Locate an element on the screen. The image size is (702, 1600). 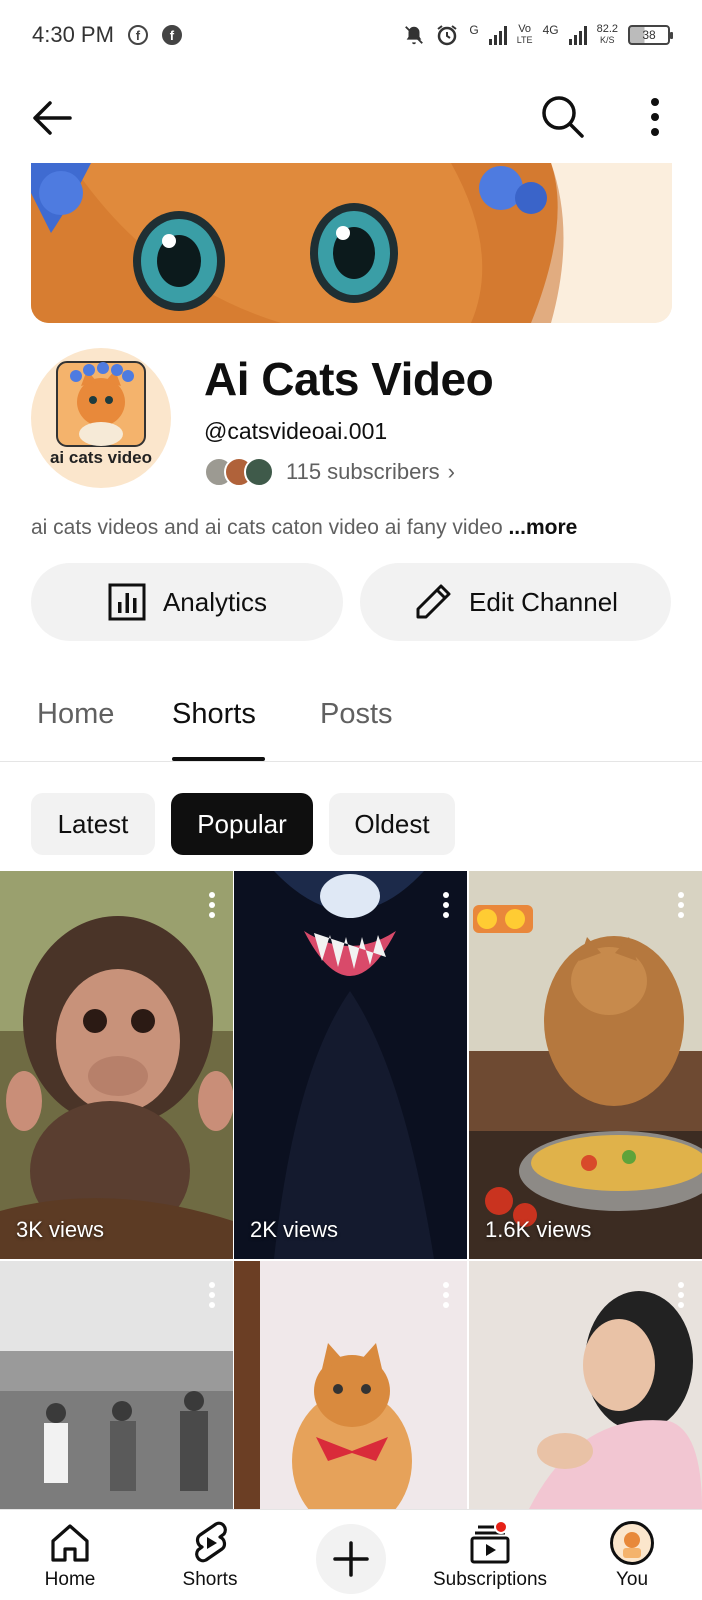
edit-channel-label: Edit Channel is located at coordinates (543, 601).